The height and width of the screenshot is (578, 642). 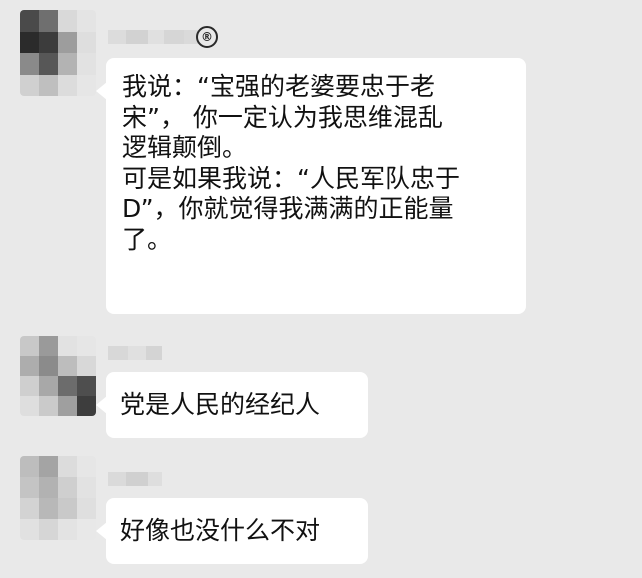 I want to click on message-text-line: 好像也没什么不对, so click(x=220, y=530).